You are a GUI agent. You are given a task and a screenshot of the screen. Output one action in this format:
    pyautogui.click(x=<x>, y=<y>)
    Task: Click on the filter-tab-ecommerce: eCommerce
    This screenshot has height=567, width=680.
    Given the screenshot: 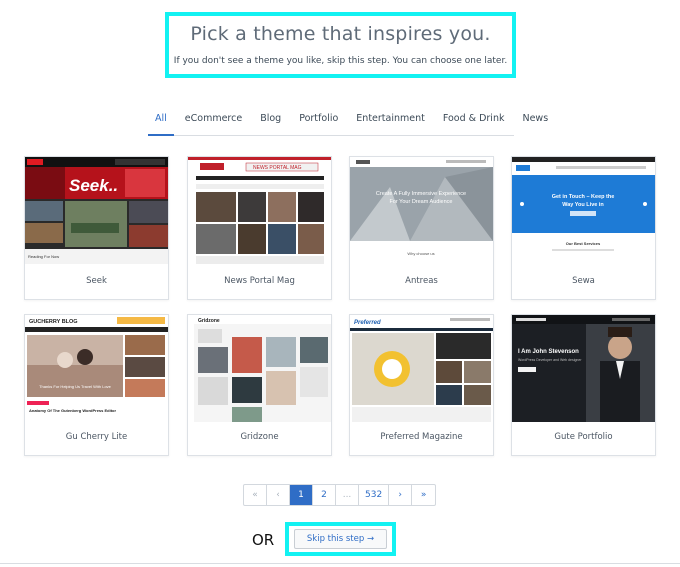 What is the action you would take?
    pyautogui.click(x=213, y=123)
    